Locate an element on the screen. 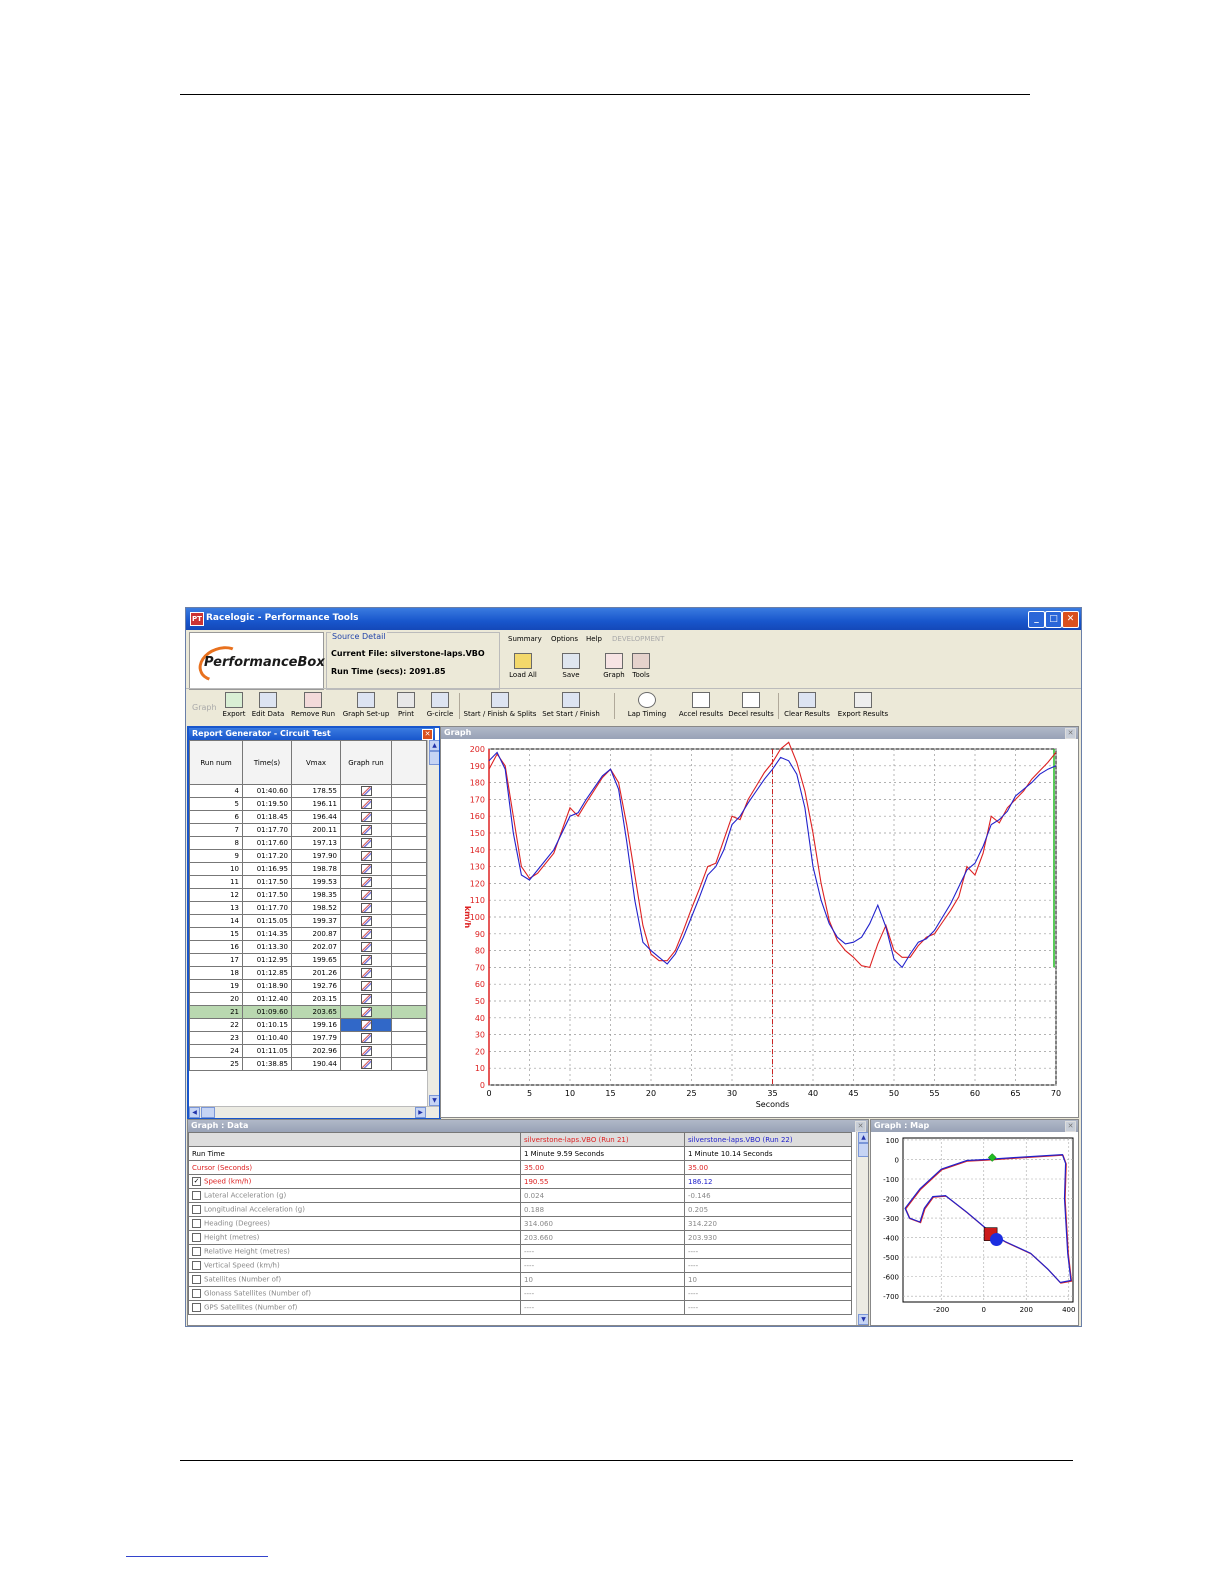  tools-button: Tools is located at coordinates (641, 666).